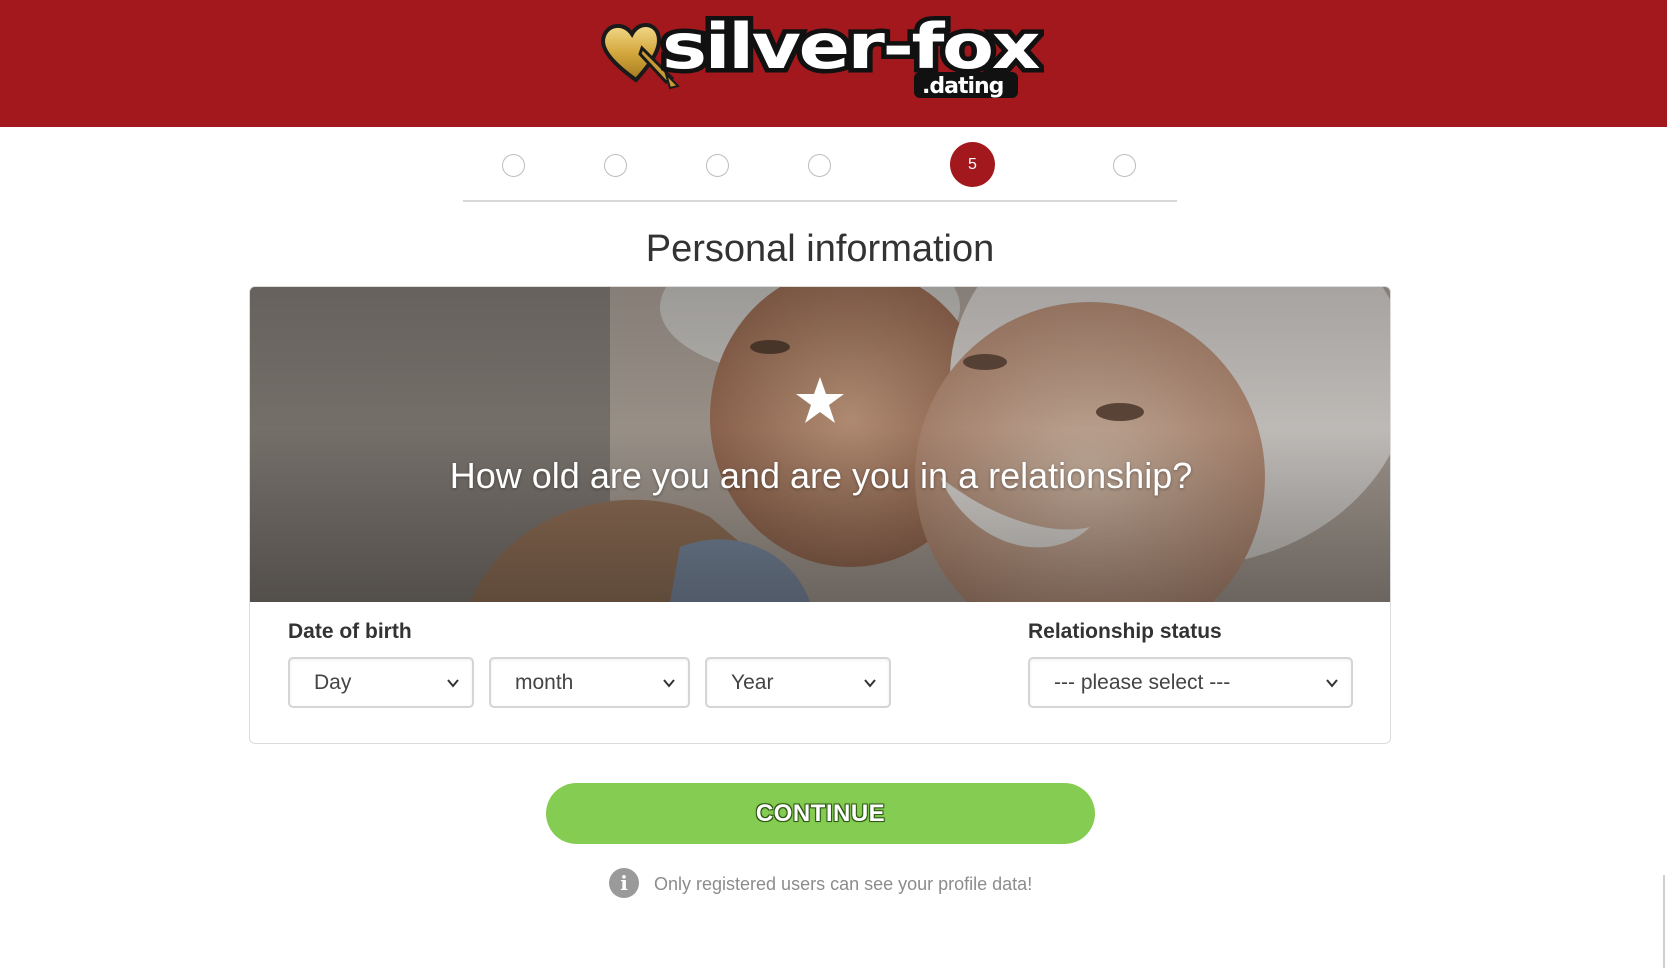 This screenshot has height=968, width=1667. Describe the element at coordinates (820, 52) in the screenshot. I see `site-logo: silver-fox .dating` at that location.